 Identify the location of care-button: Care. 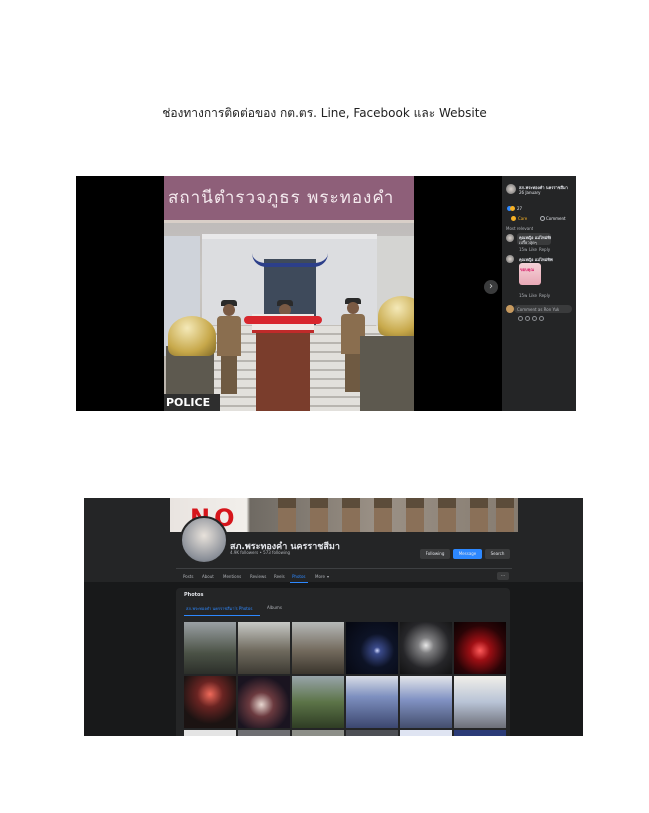
(522, 218).